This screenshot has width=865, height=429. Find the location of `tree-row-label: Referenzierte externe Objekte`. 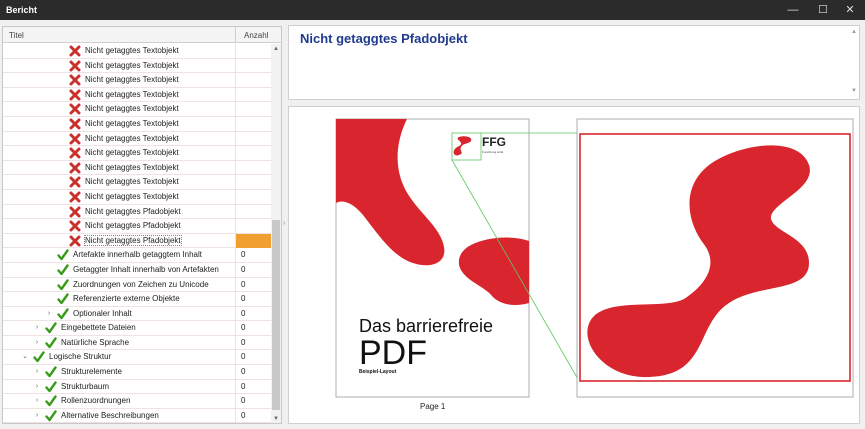

tree-row-label: Referenzierte externe Objekte is located at coordinates (126, 299).